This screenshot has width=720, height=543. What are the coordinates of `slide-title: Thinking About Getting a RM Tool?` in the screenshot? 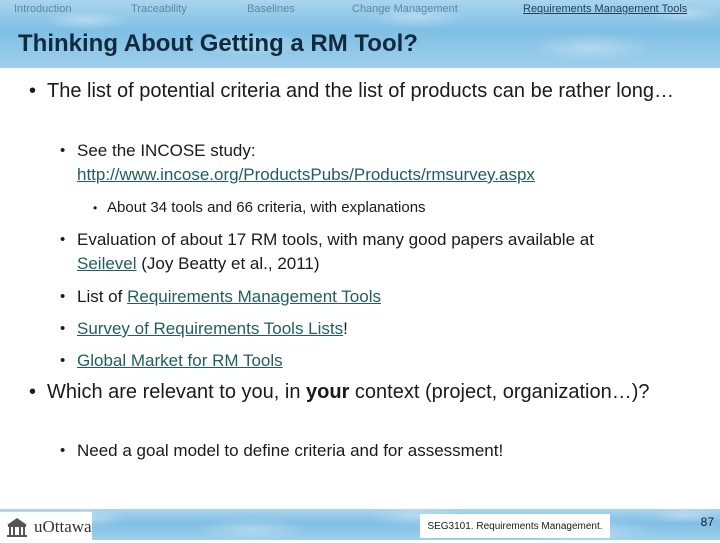 It's located at (218, 43).